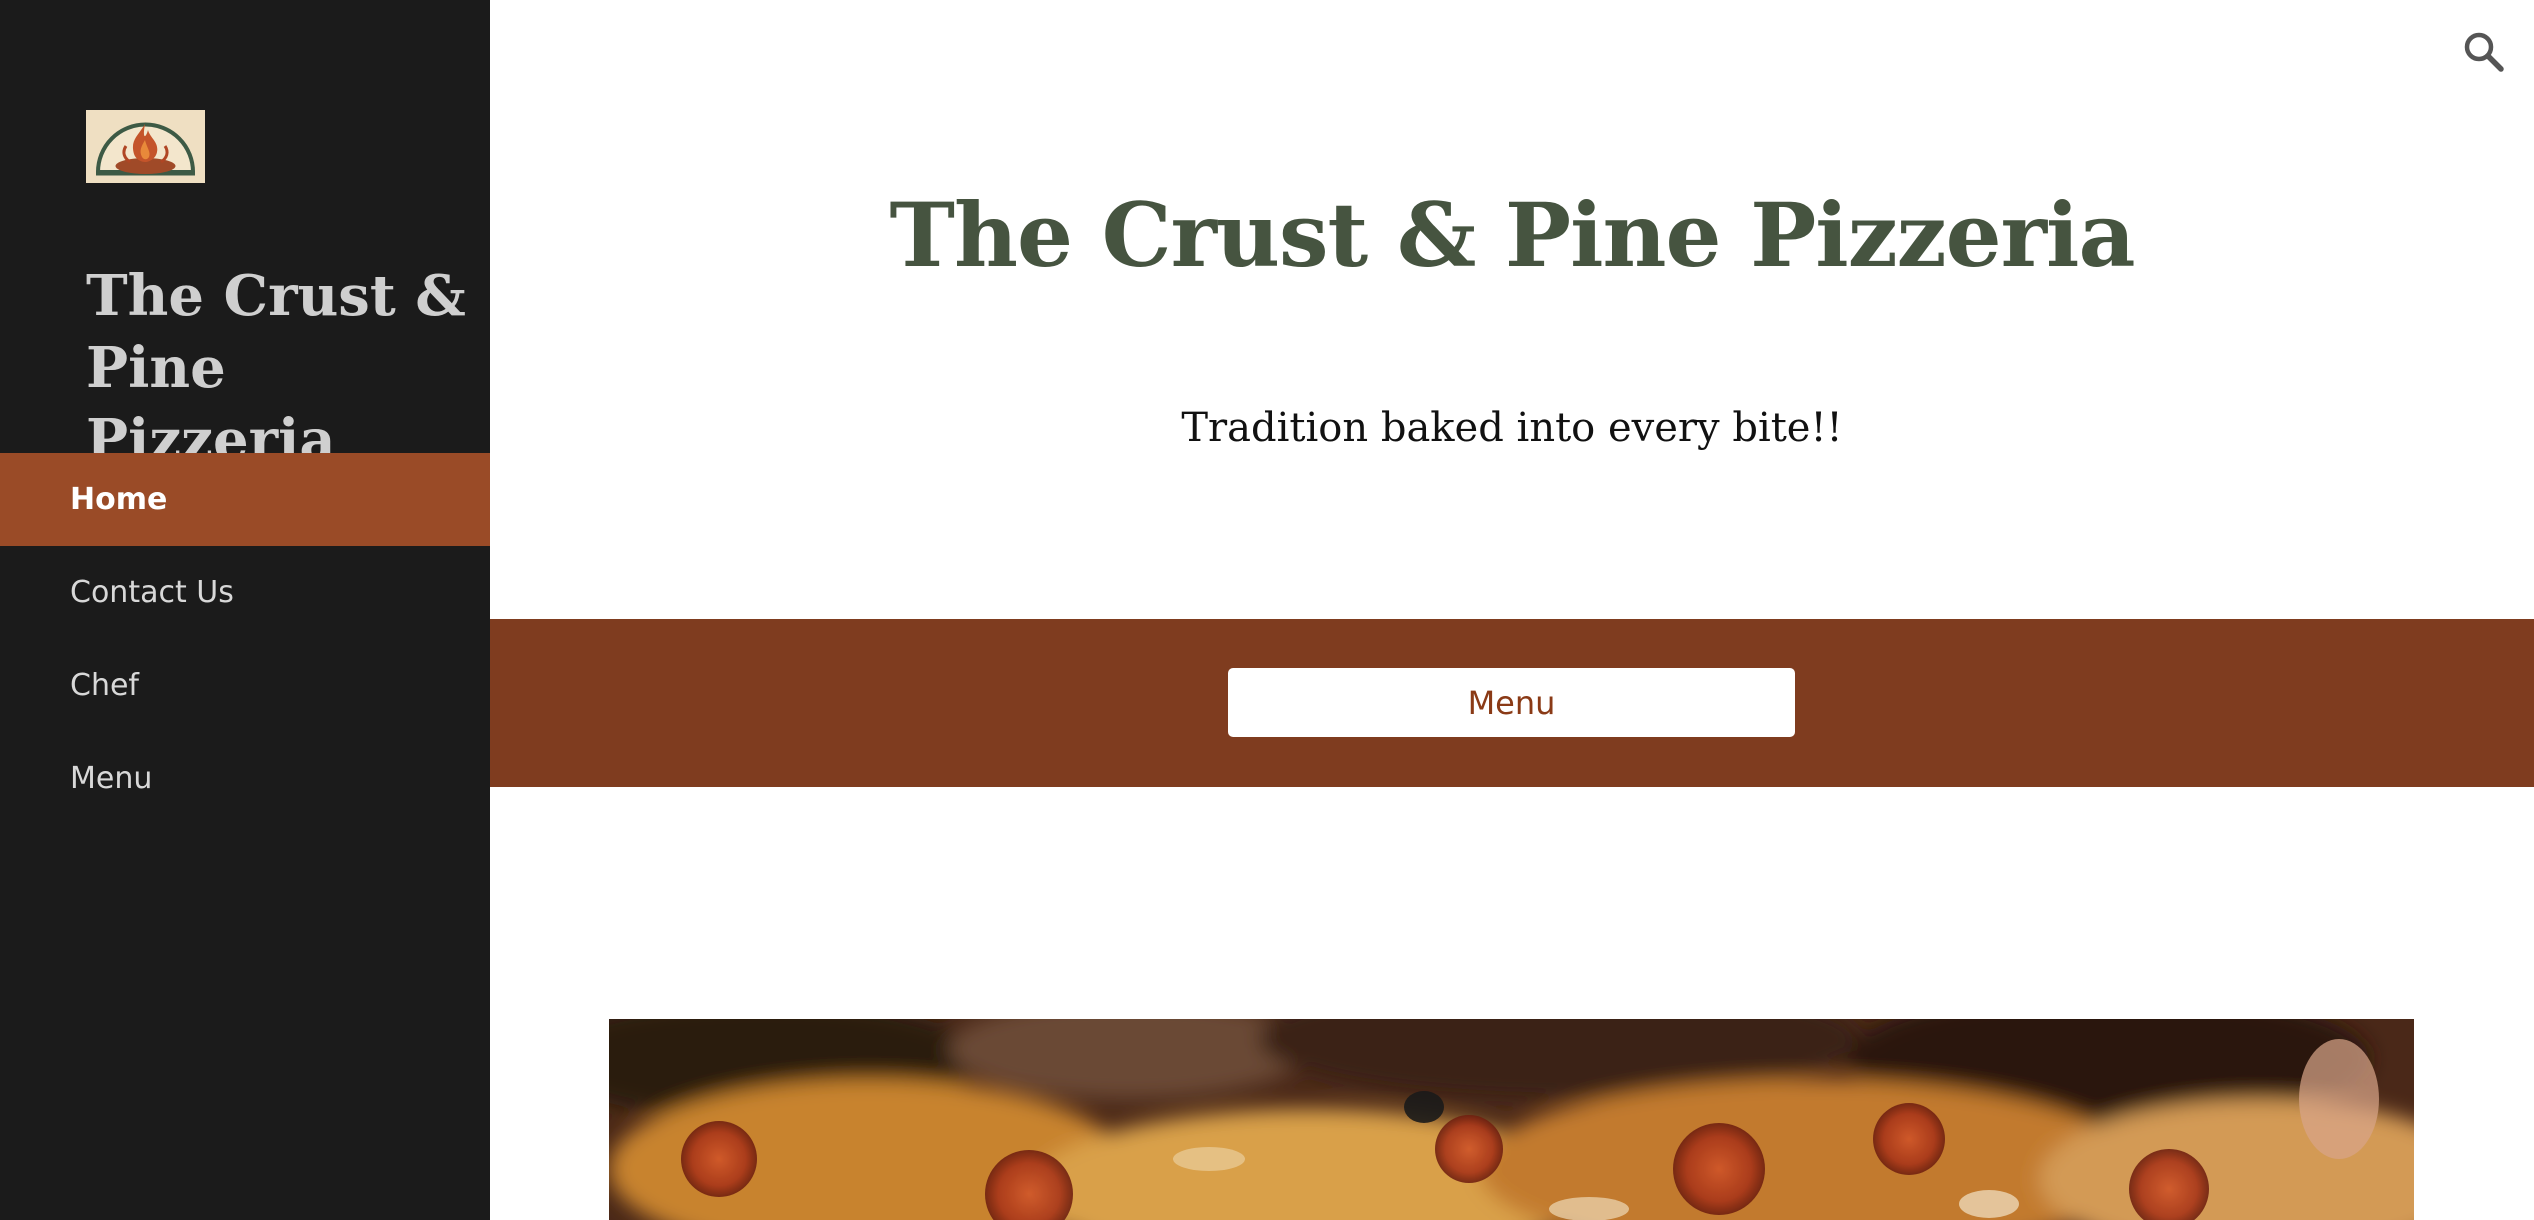 The height and width of the screenshot is (1220, 2534). I want to click on nav-item-chef: Chef, so click(245, 685).